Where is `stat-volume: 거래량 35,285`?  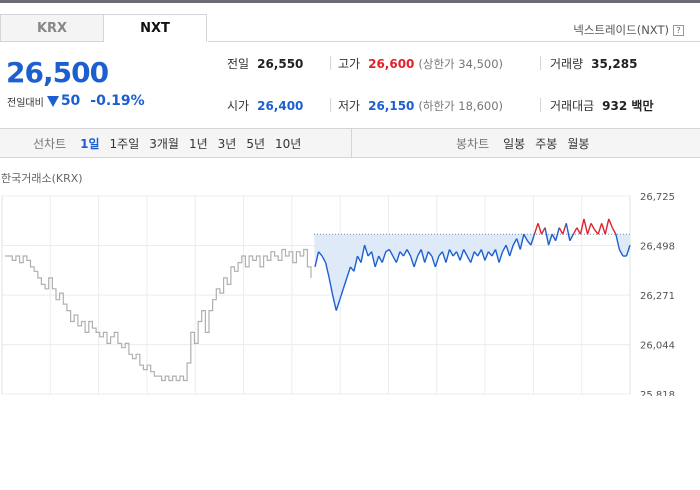
stat-volume: 거래량 35,285 is located at coordinates (593, 63).